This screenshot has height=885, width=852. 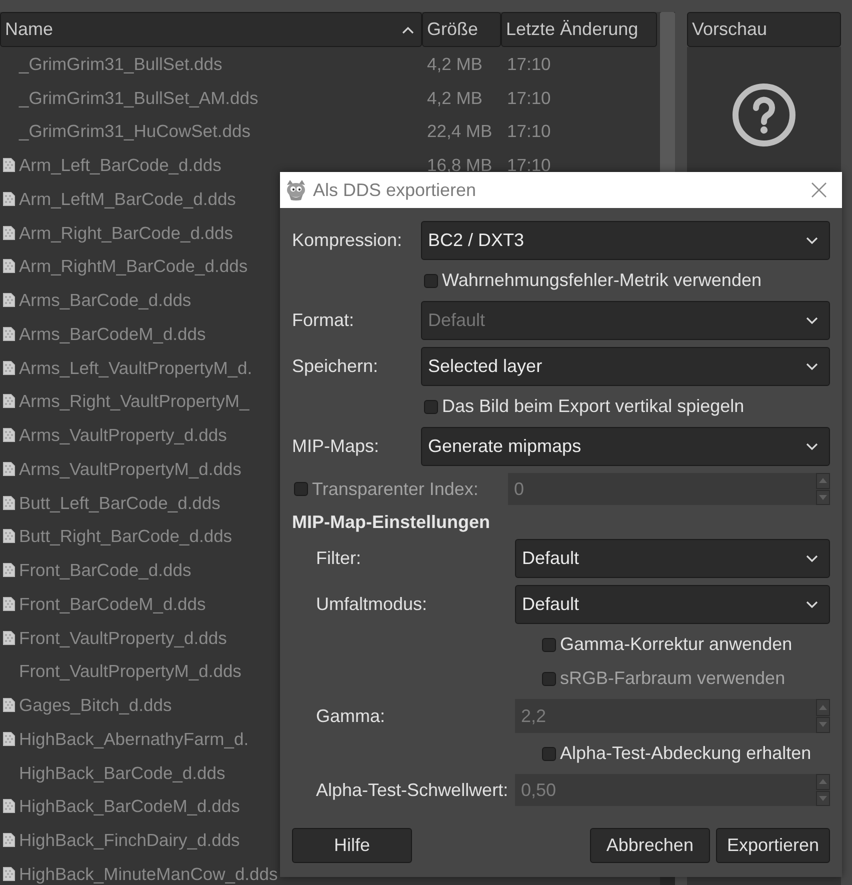 What do you see at coordinates (686, 753) in the screenshot?
I see `checkbox-label: Alpha-Test-Abdeckung erhalten` at bounding box center [686, 753].